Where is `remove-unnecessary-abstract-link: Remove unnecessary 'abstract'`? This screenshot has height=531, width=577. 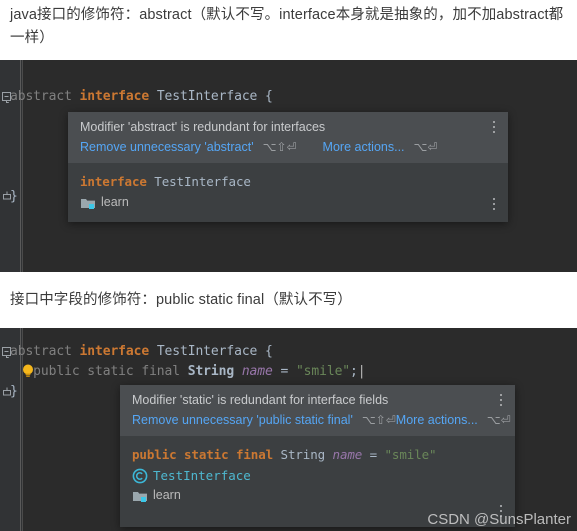 remove-unnecessary-abstract-link: Remove unnecessary 'abstract' is located at coordinates (167, 147).